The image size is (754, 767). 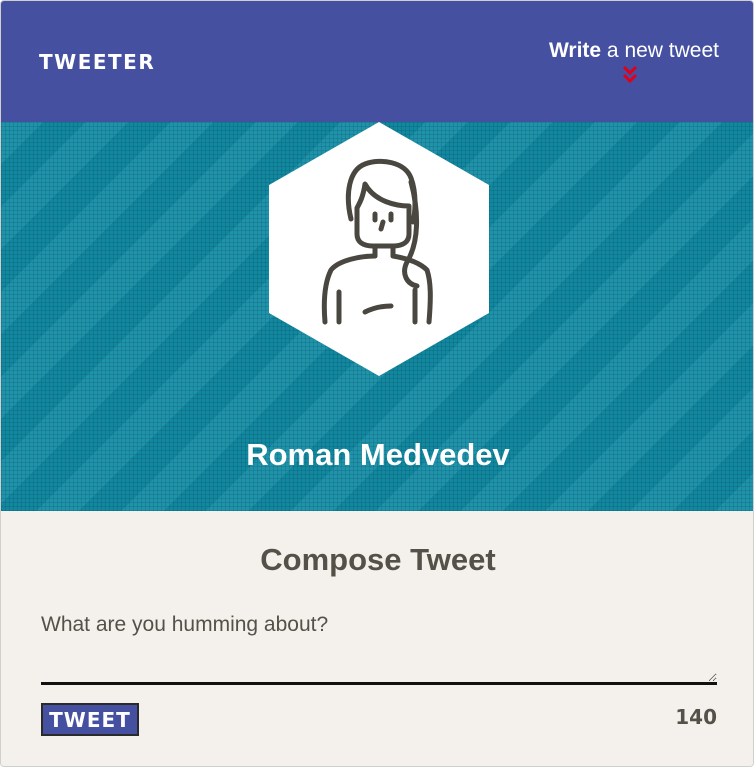 I want to click on profile-name: Roman Medvedev, so click(x=378, y=454).